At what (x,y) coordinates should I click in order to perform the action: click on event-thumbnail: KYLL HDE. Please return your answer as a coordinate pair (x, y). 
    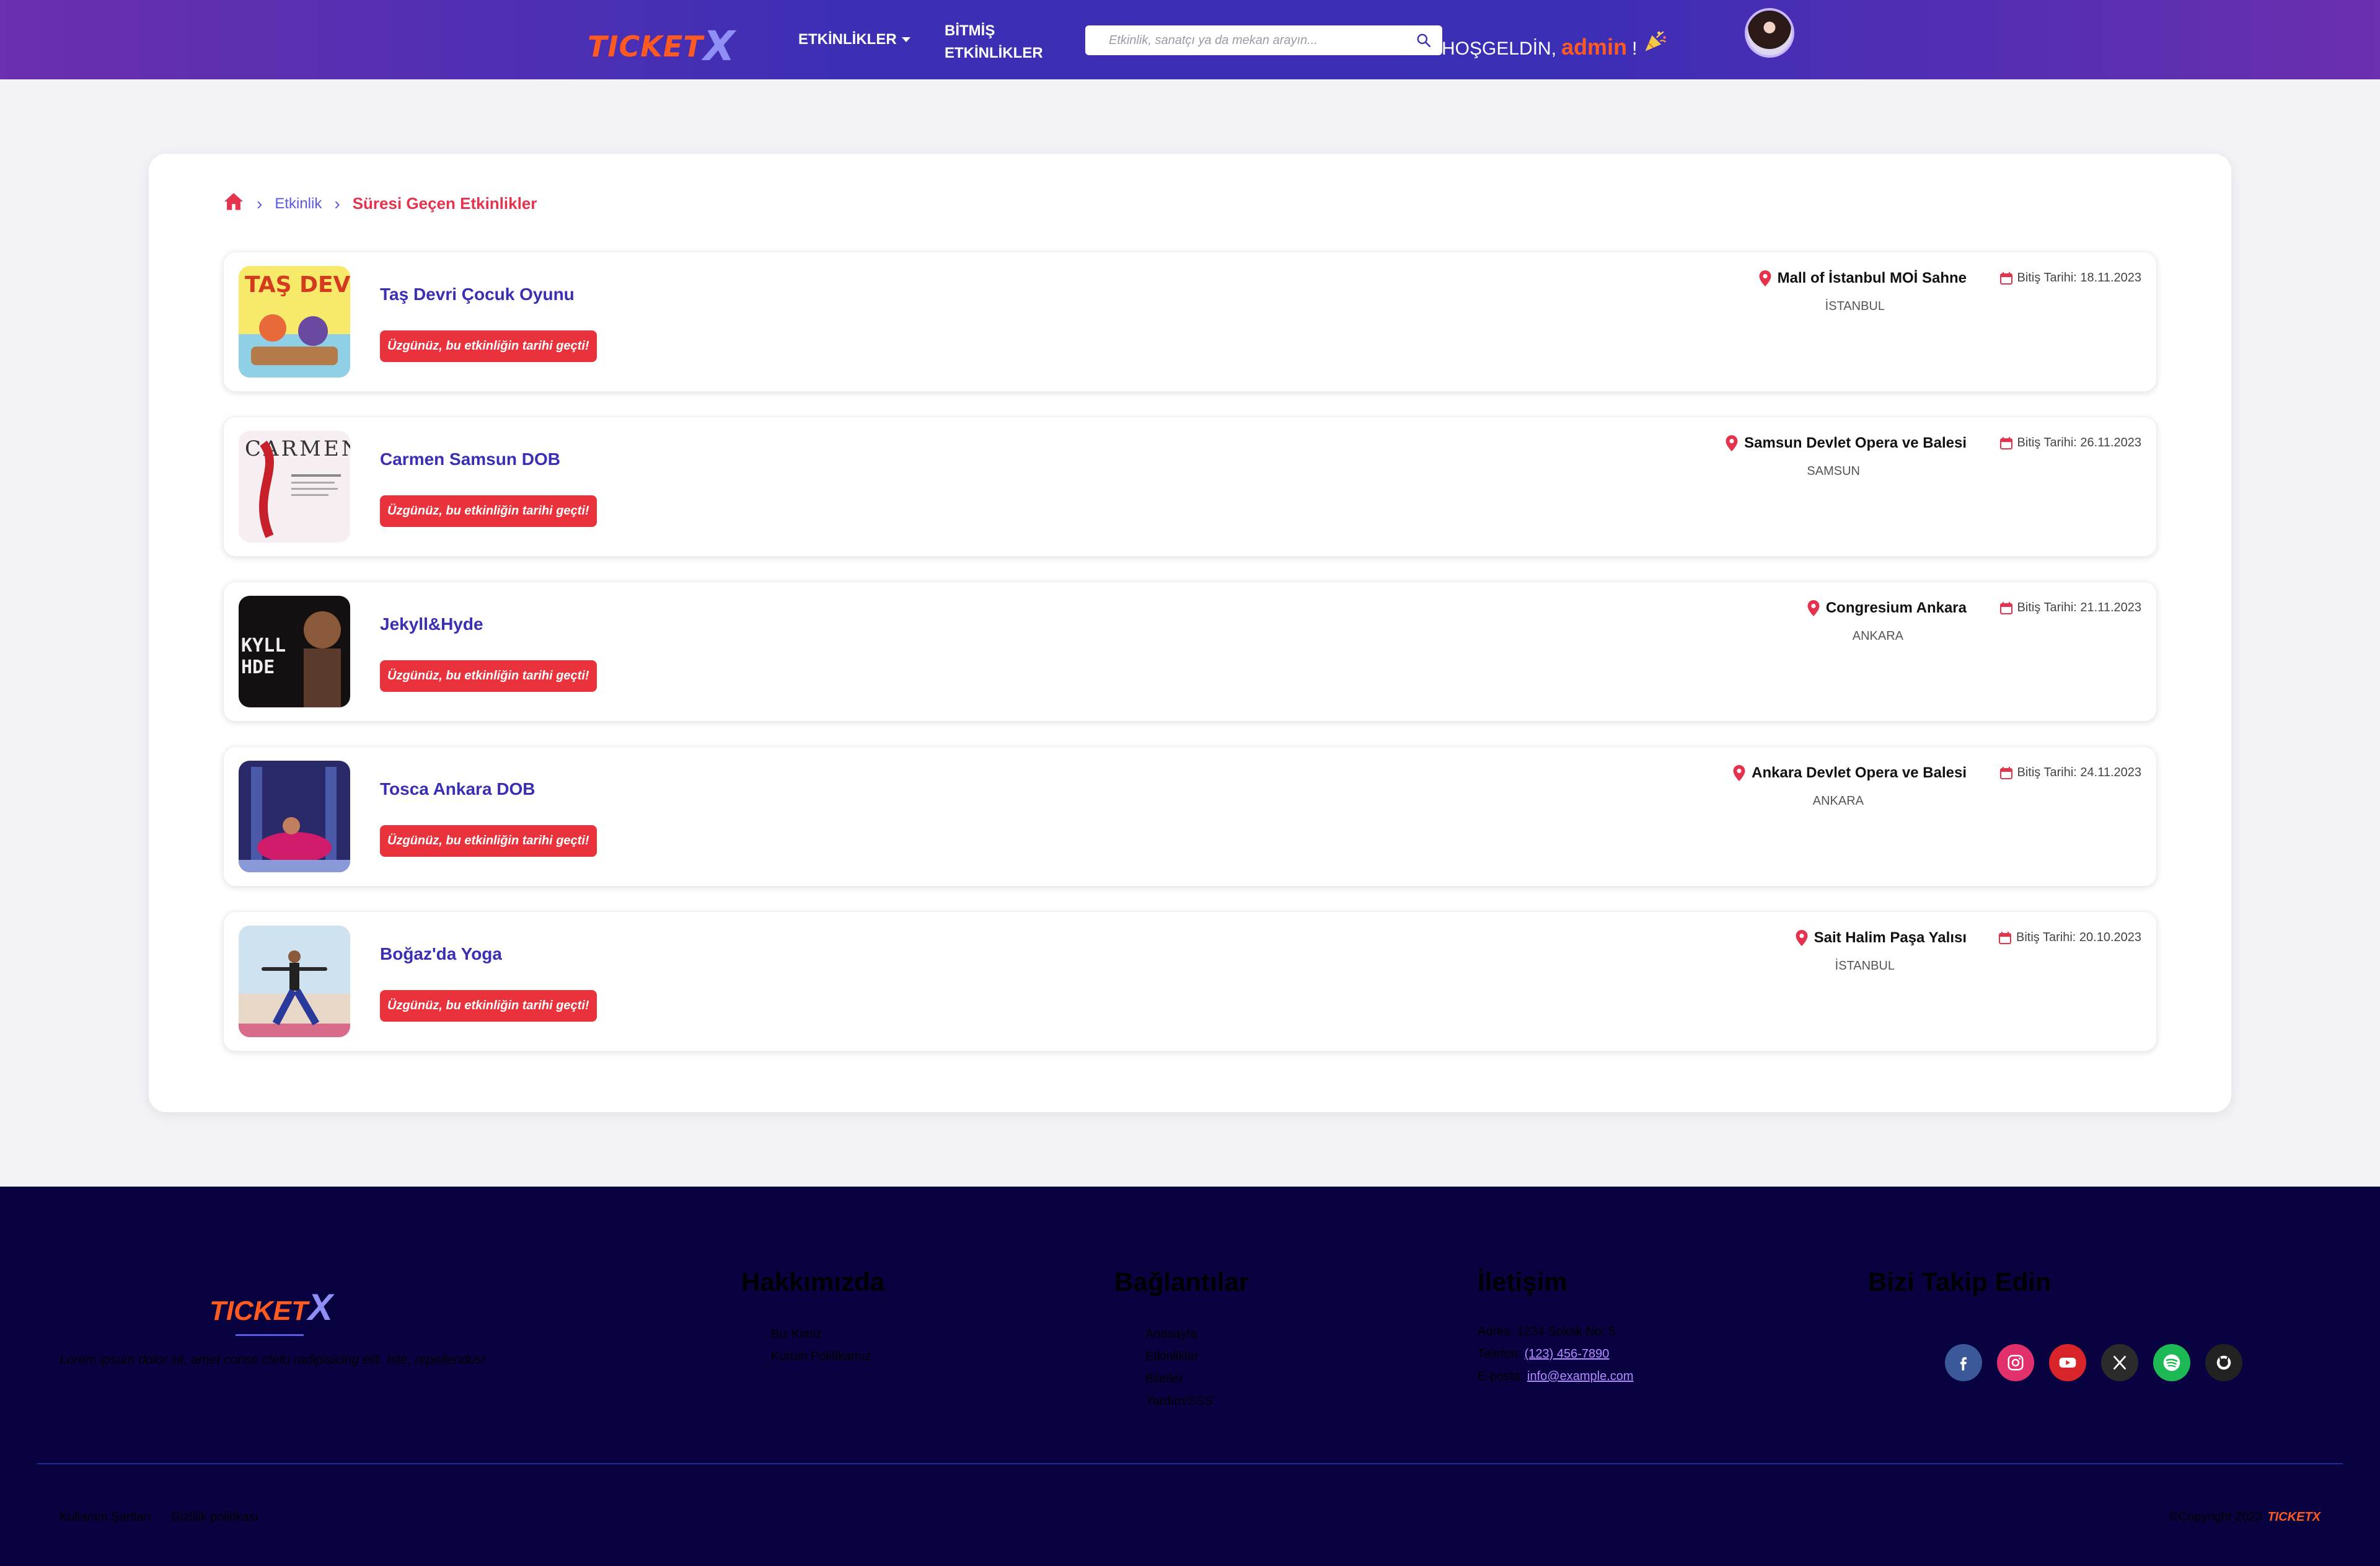
    Looking at the image, I should click on (294, 651).